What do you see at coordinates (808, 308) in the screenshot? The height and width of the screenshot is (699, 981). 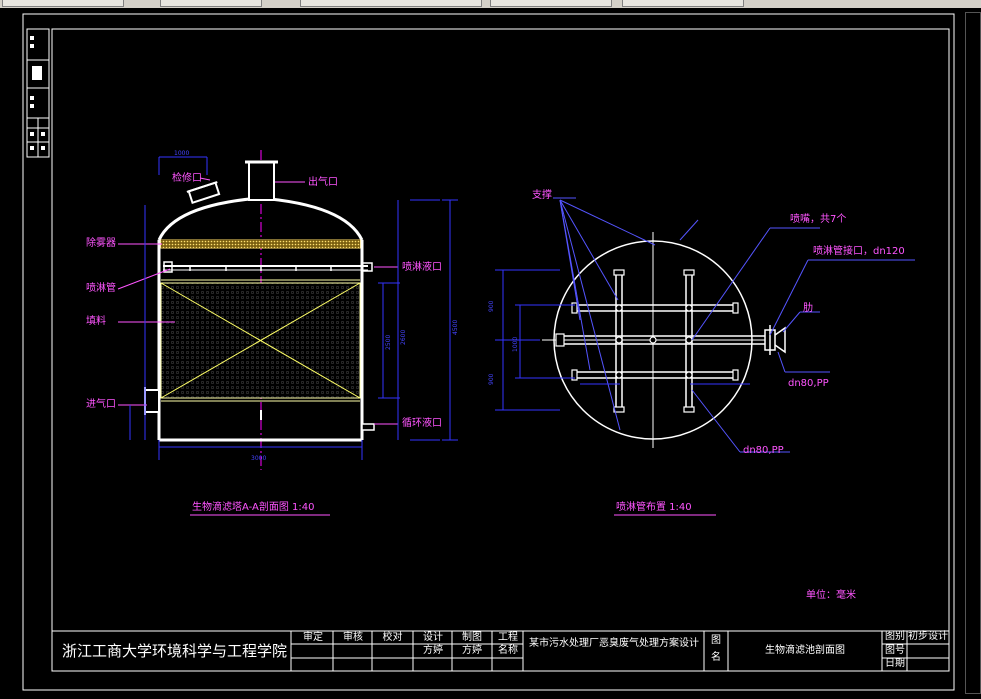 I see `rib-label: 肋` at bounding box center [808, 308].